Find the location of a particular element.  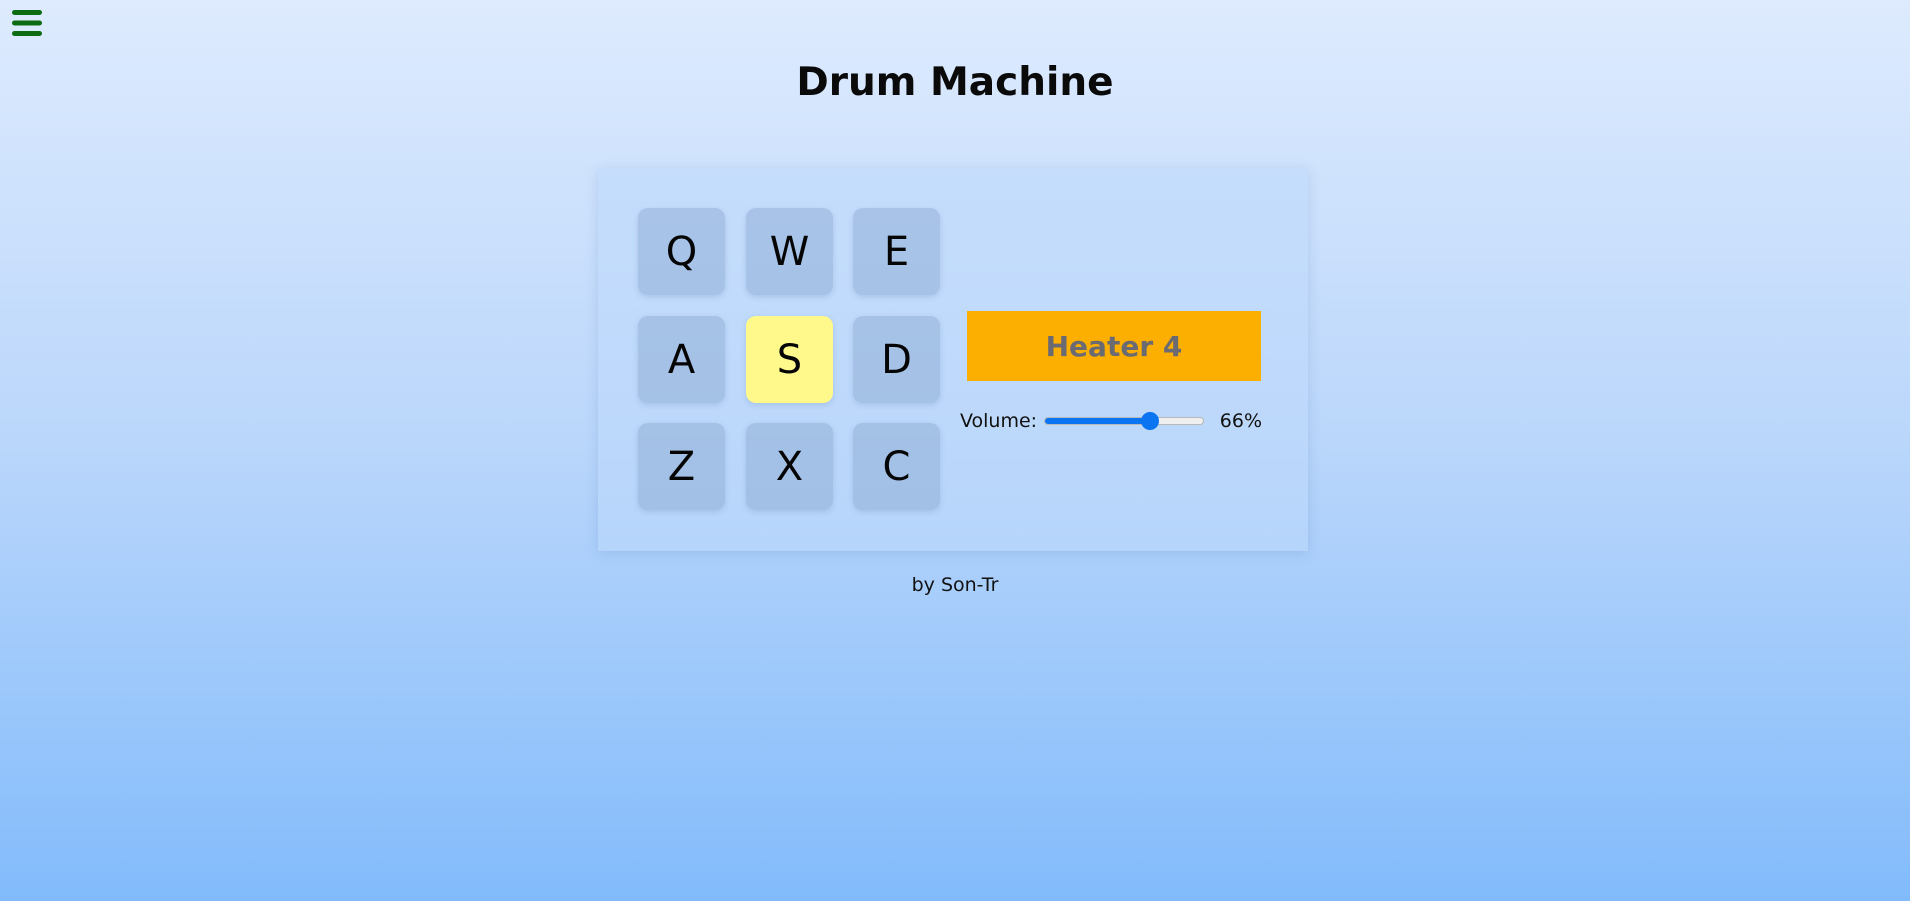

volume-slider-track is located at coordinates (1124, 421).